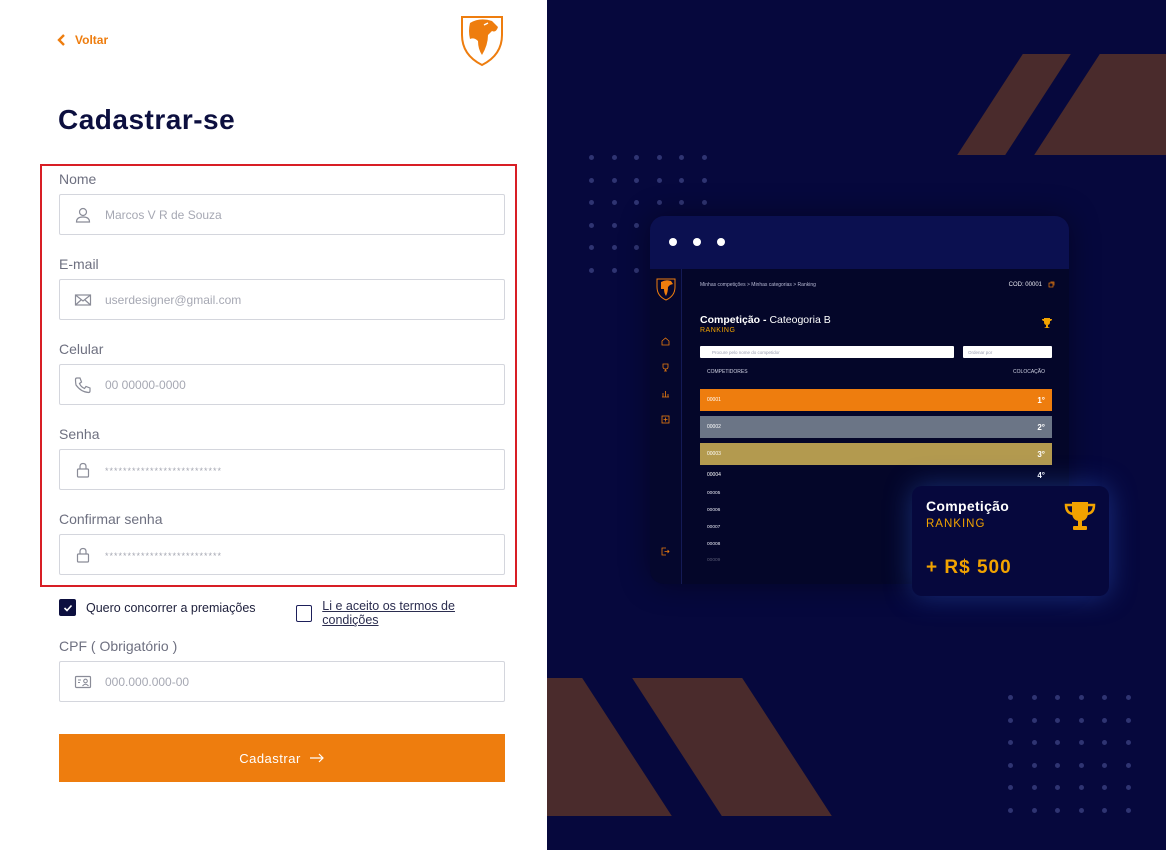 Image resolution: width=1166 pixels, height=850 pixels. I want to click on submit-button: Cadastrar, so click(282, 758).